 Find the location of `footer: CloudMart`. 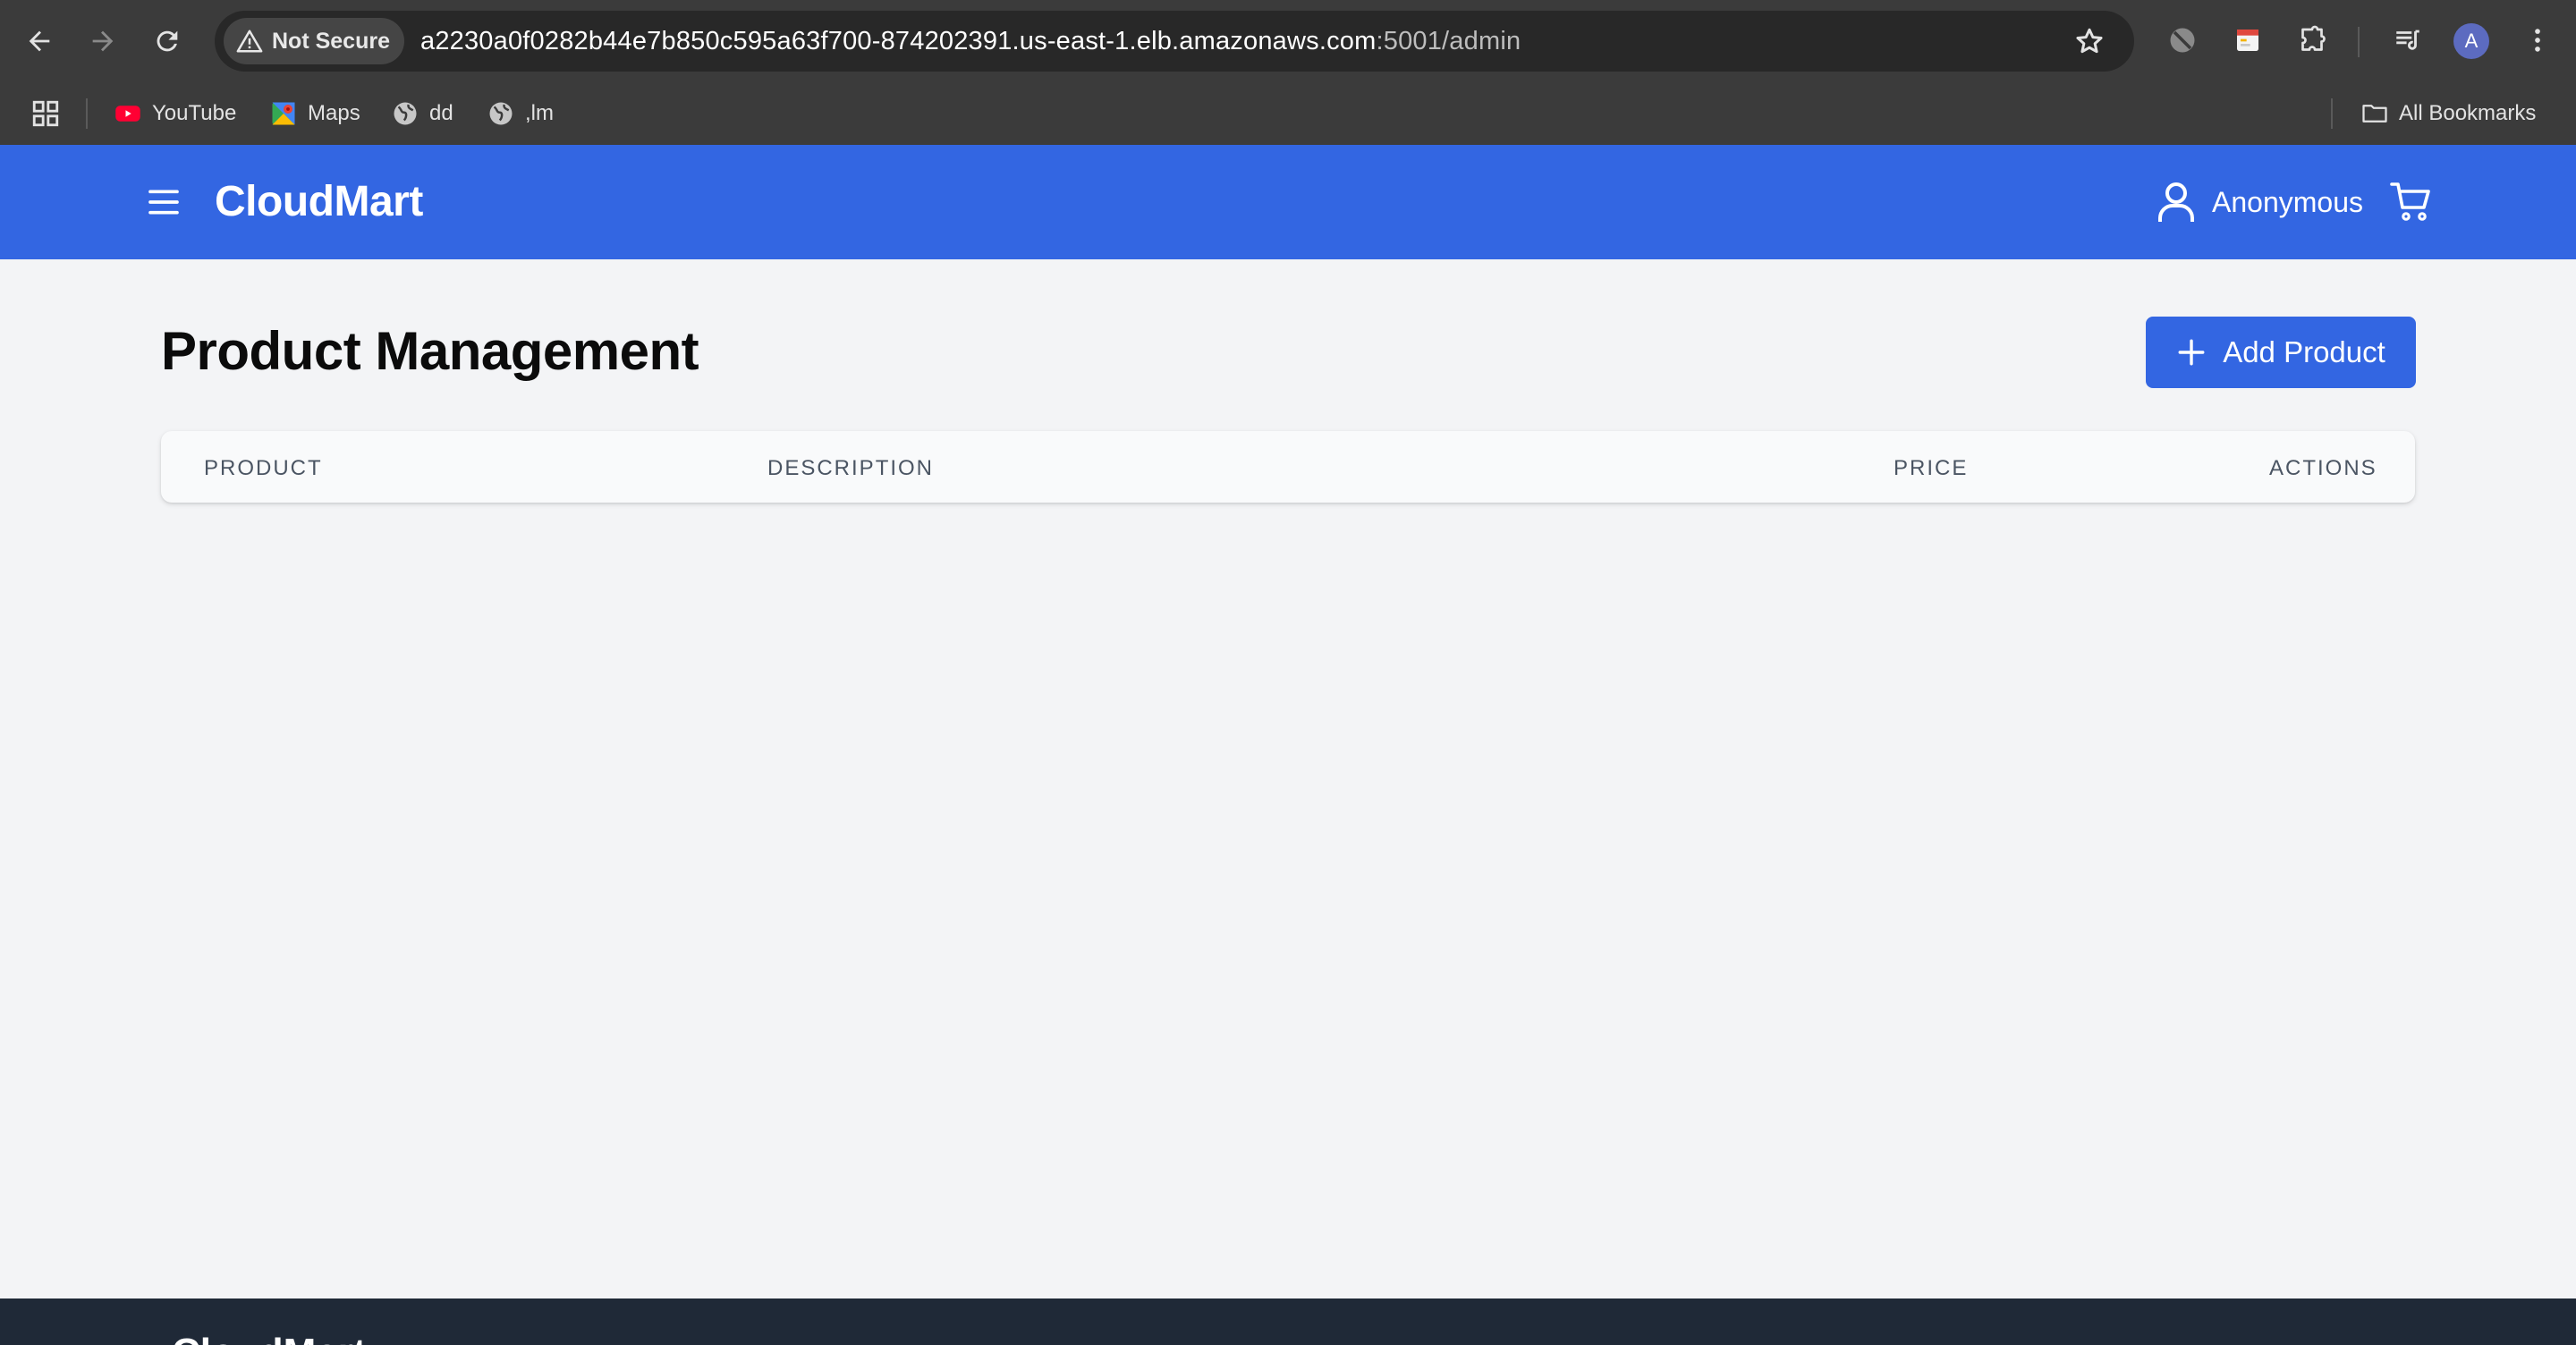

footer: CloudMart is located at coordinates (1288, 1321).